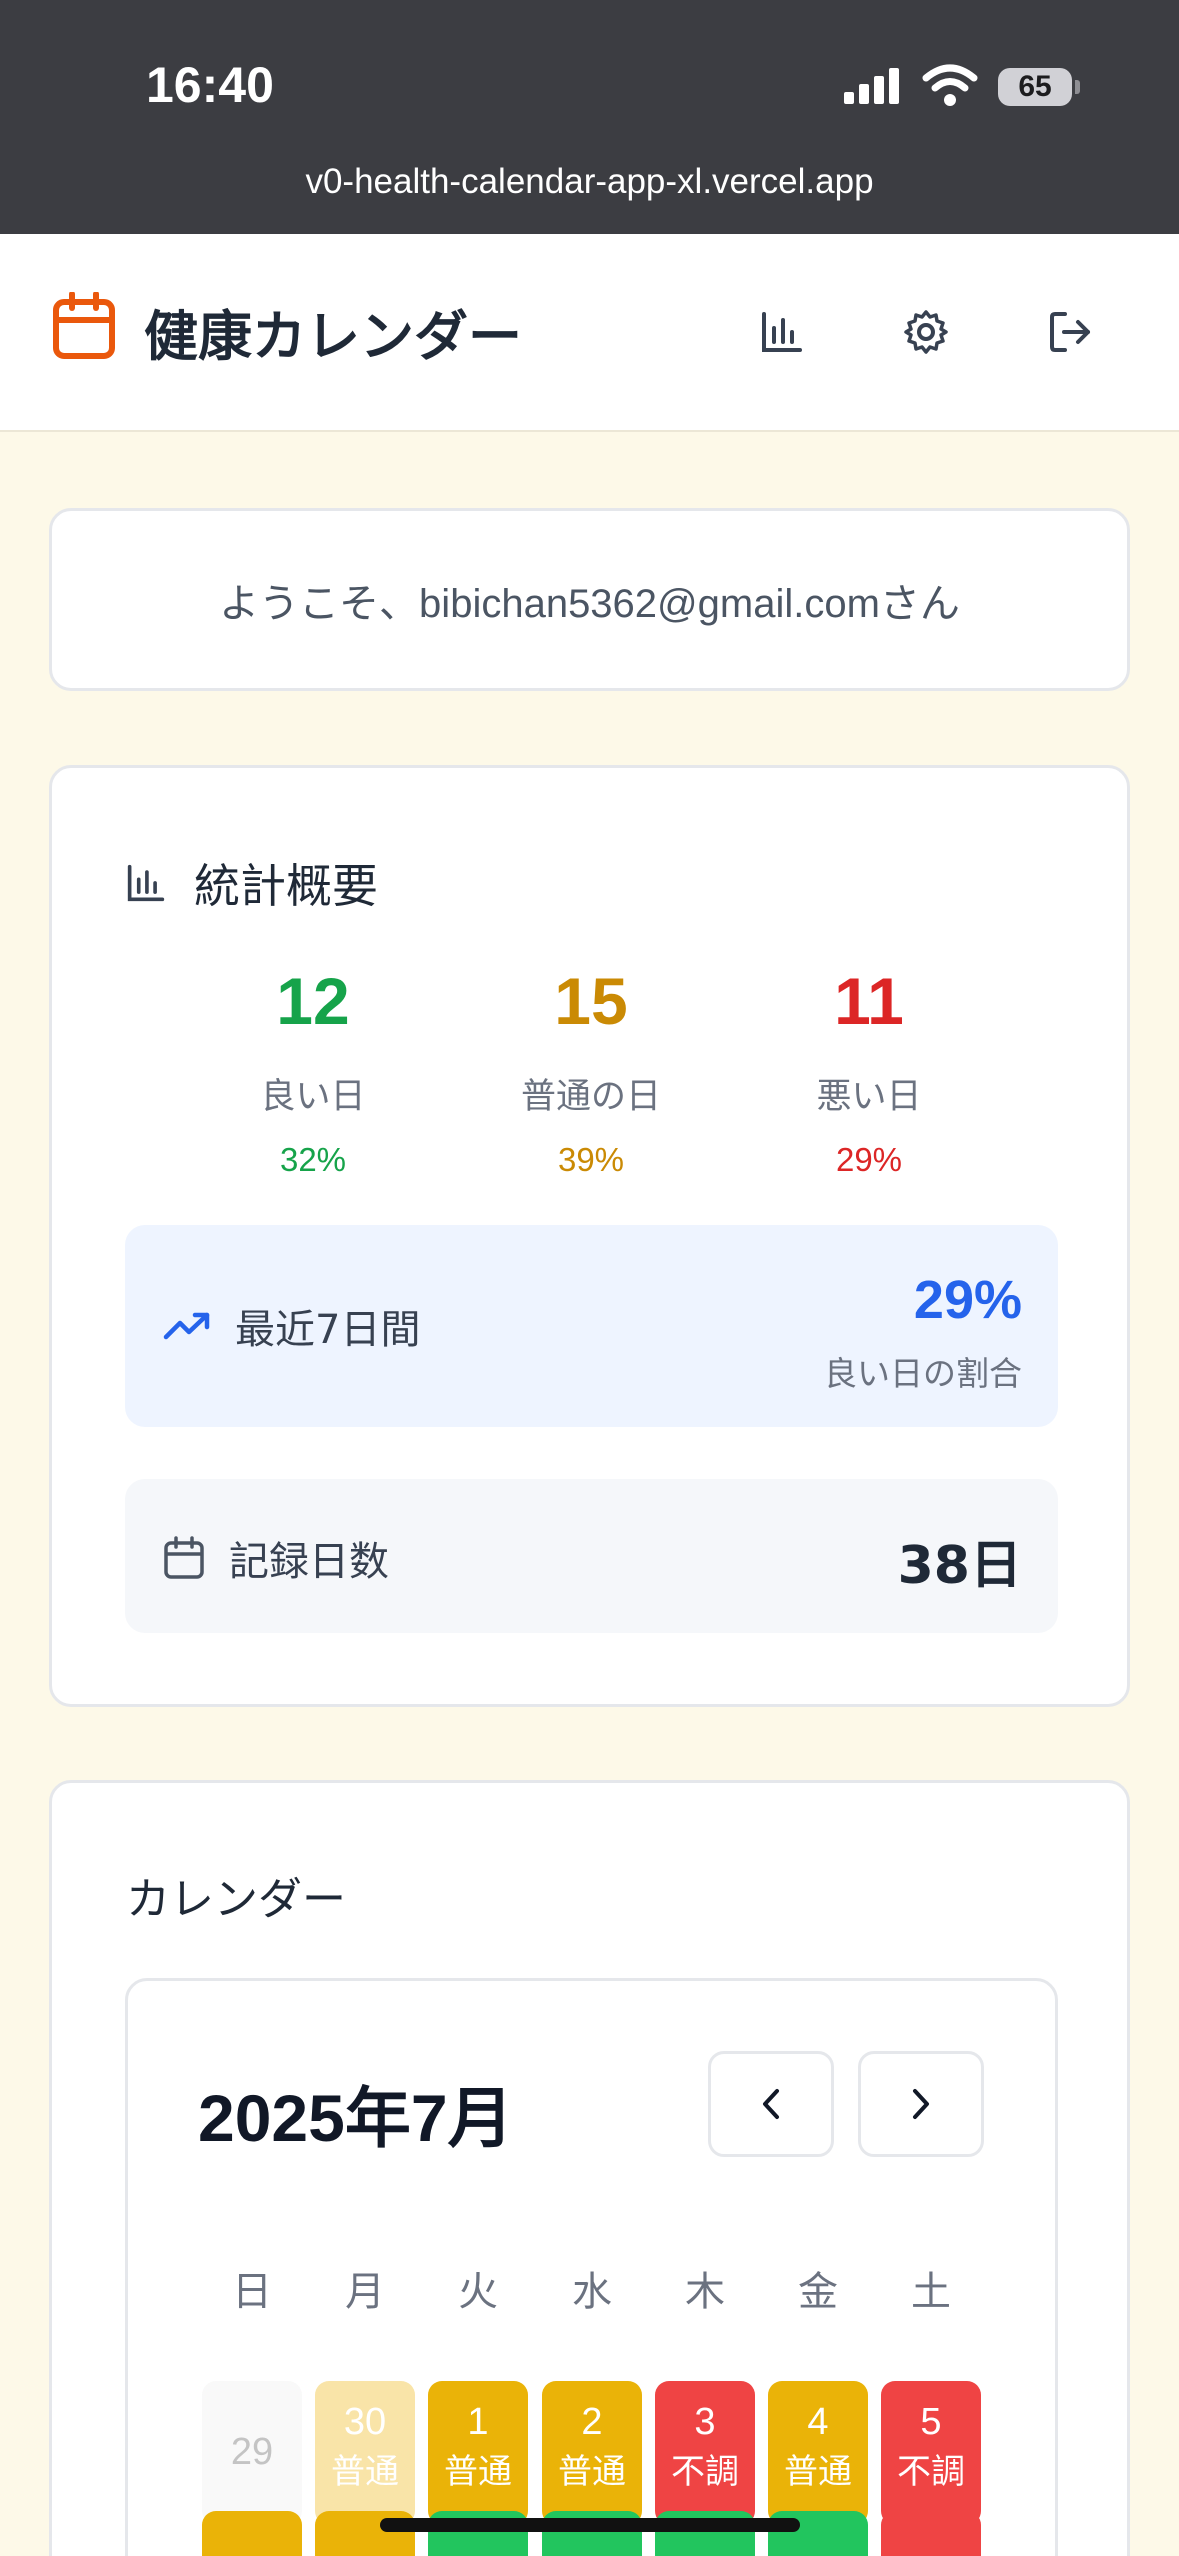  What do you see at coordinates (590, 2525) in the screenshot?
I see `home-indicator` at bounding box center [590, 2525].